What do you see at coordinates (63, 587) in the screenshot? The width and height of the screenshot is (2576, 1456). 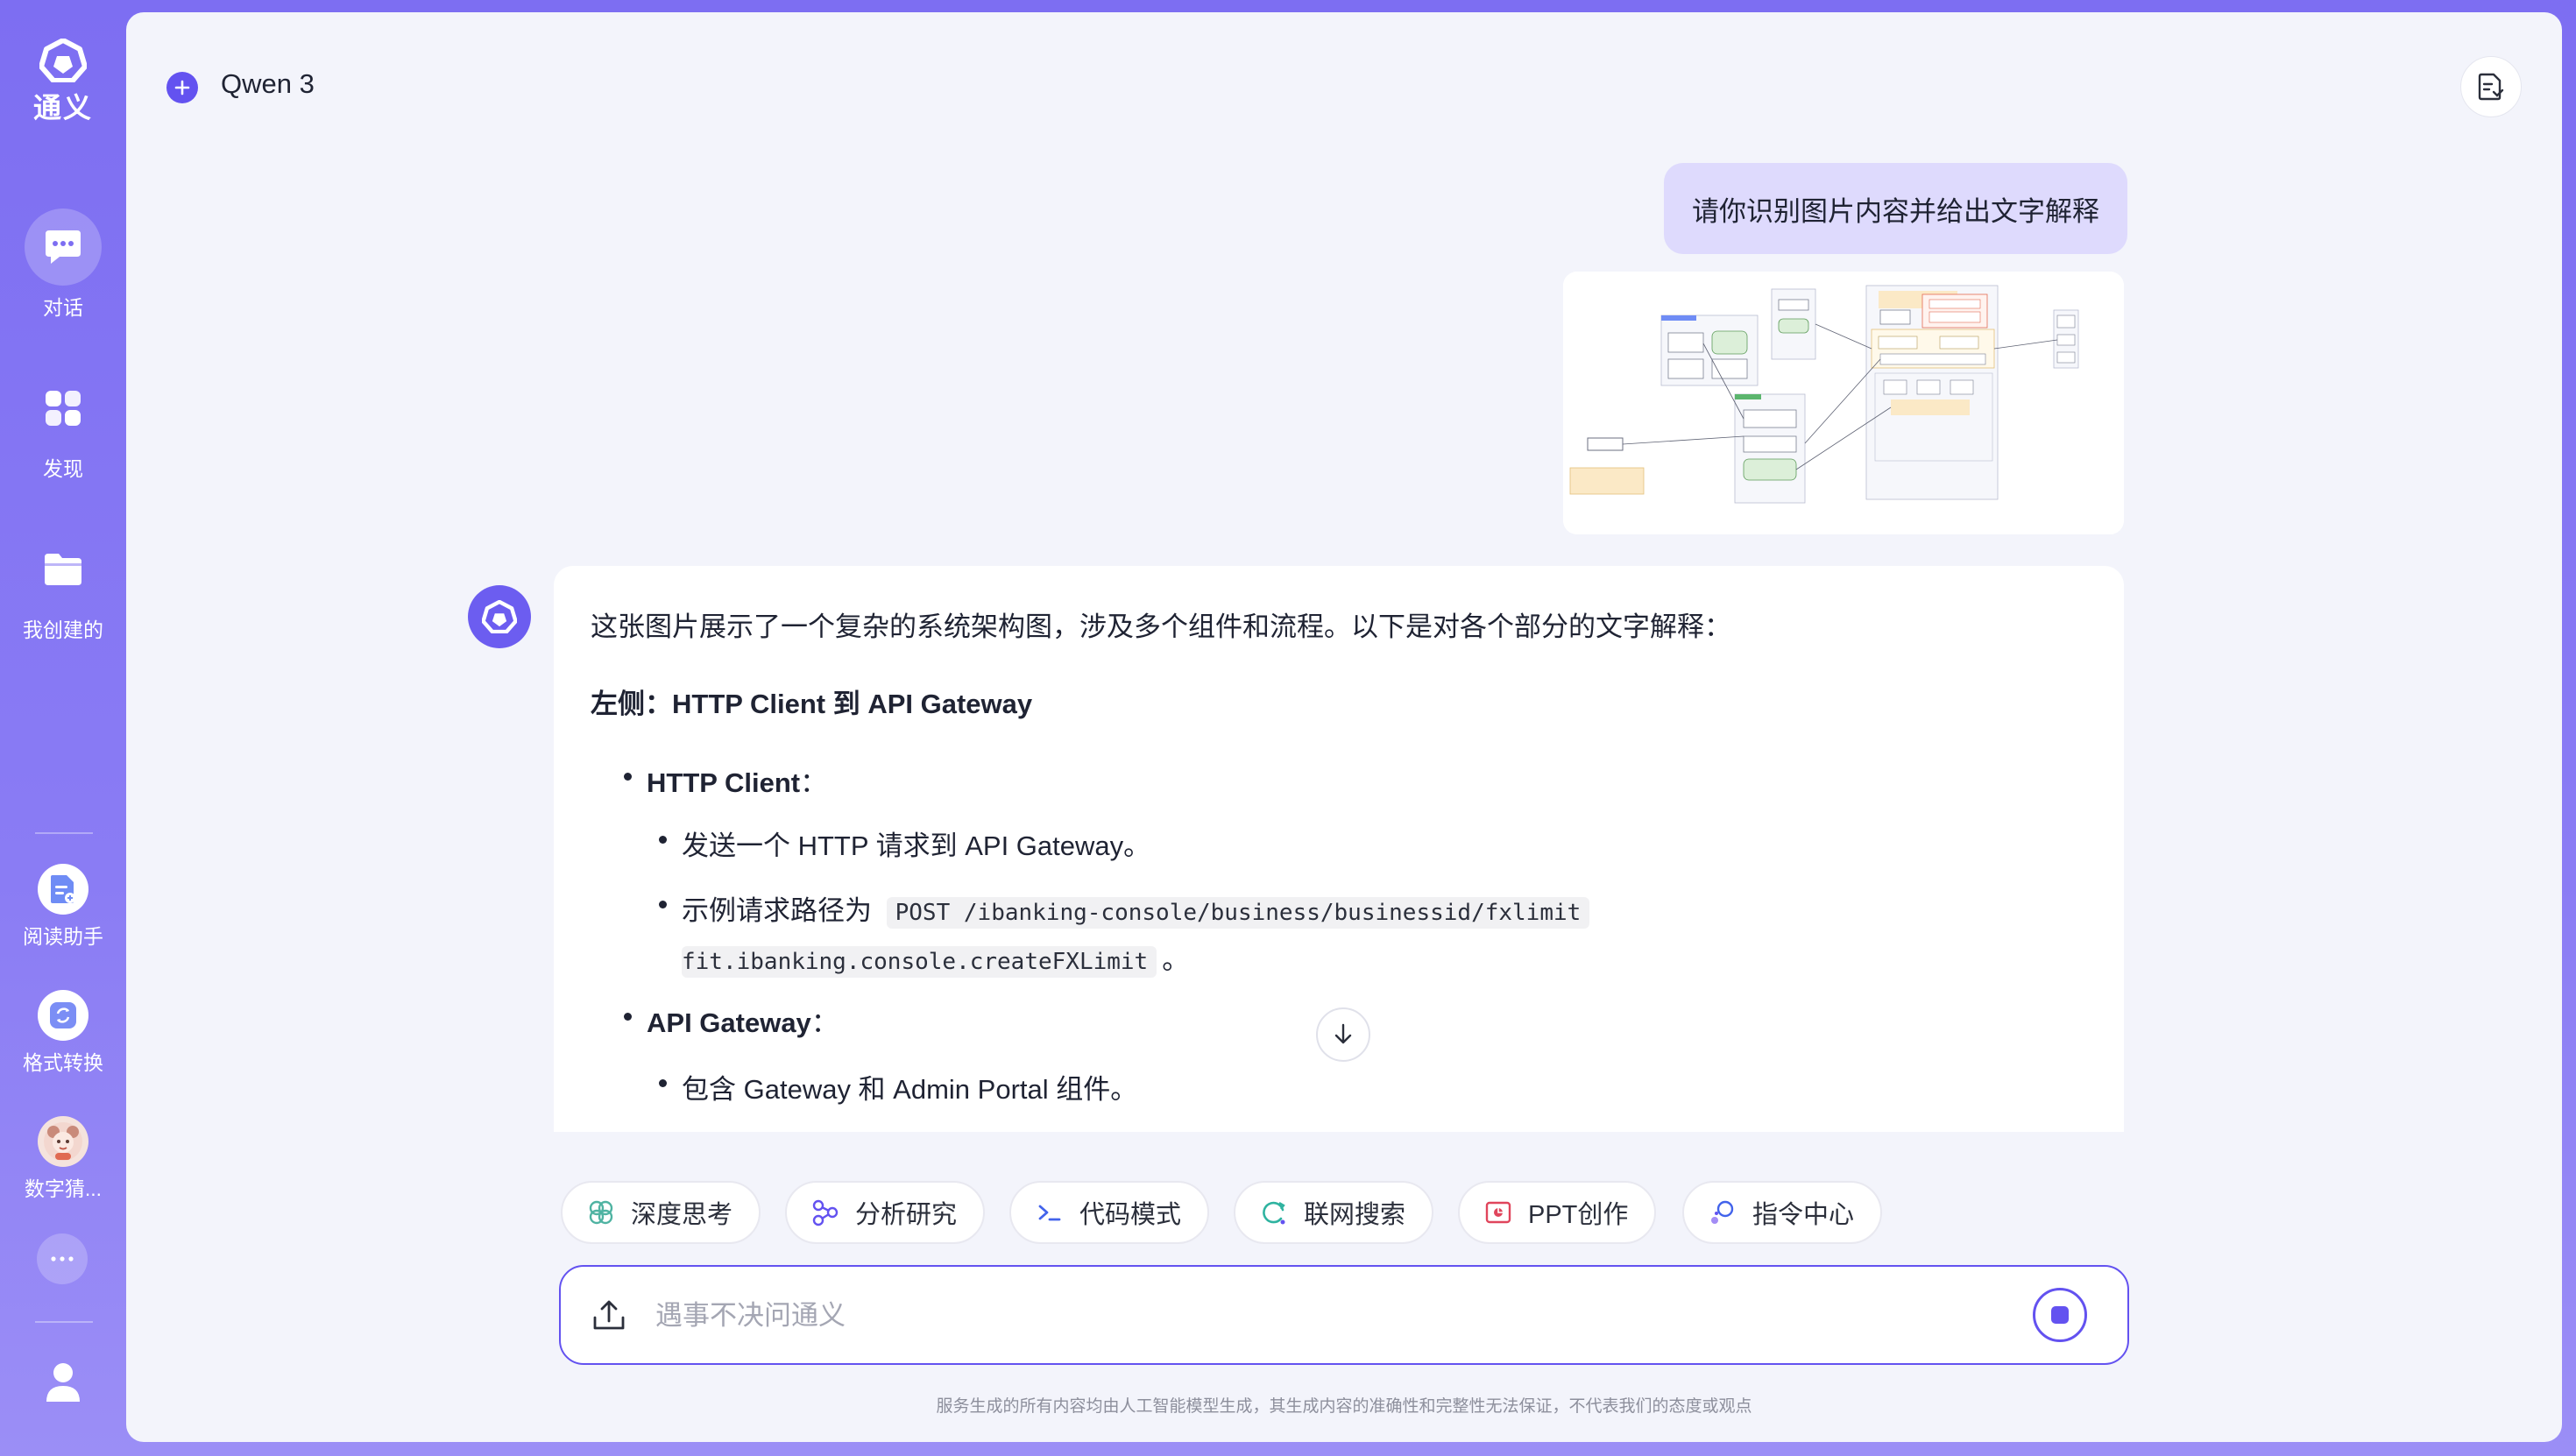 I see `nav-item-my-creations: 我创建的` at bounding box center [63, 587].